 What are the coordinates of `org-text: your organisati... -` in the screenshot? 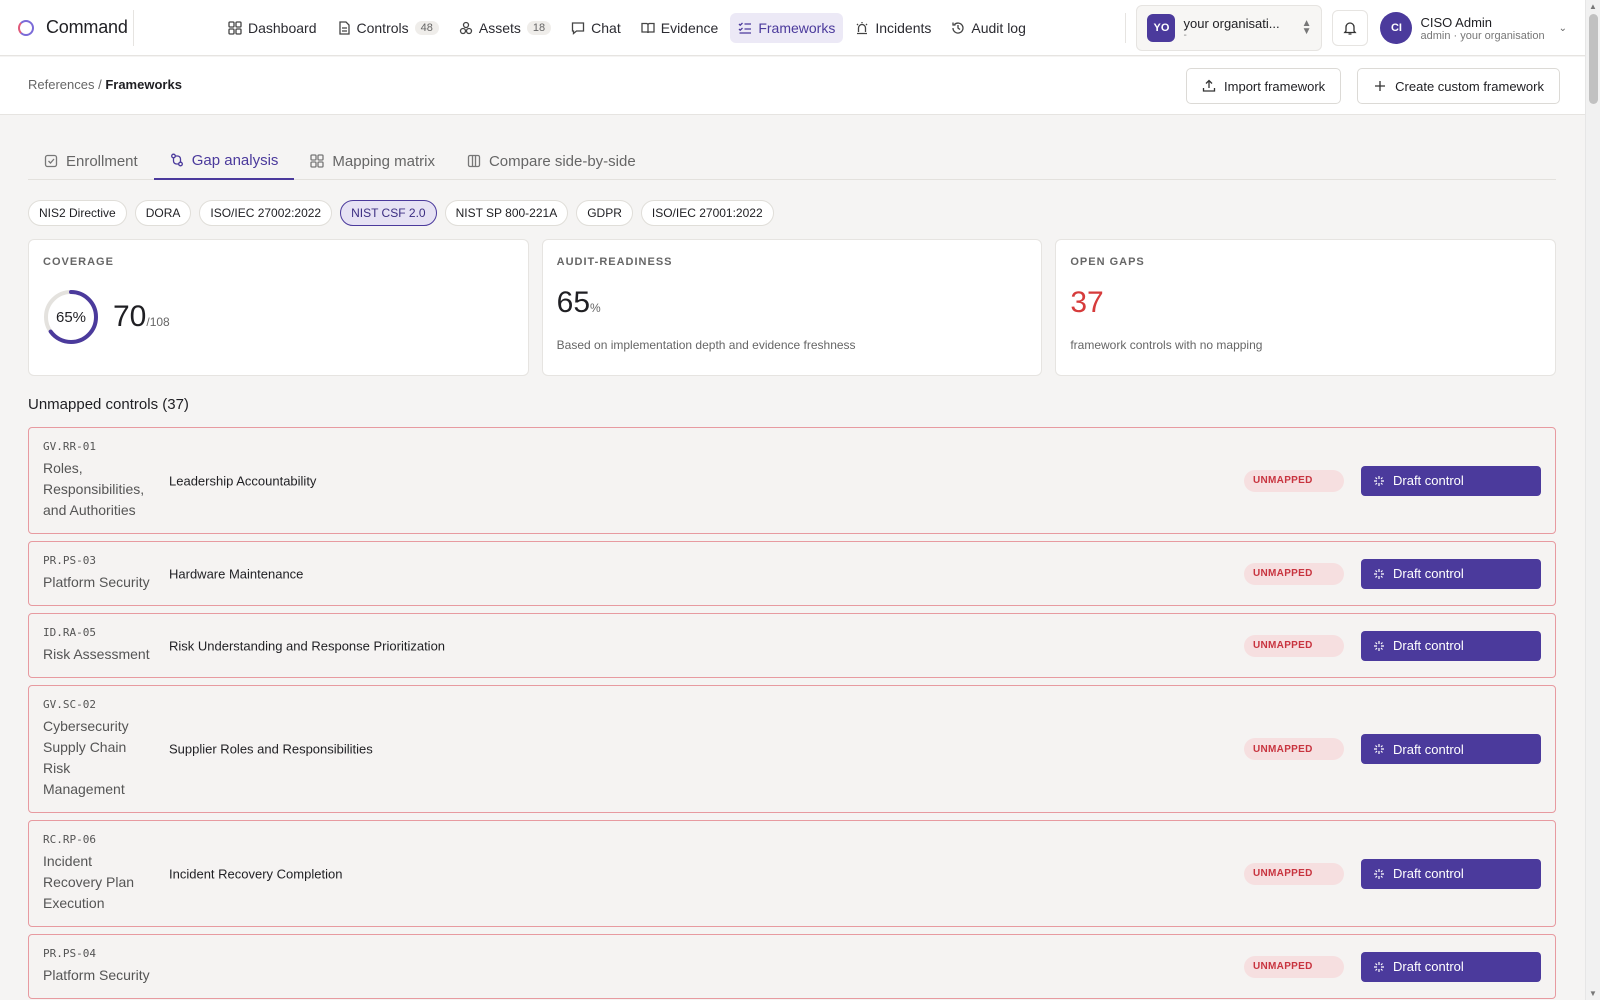 It's located at (1239, 28).